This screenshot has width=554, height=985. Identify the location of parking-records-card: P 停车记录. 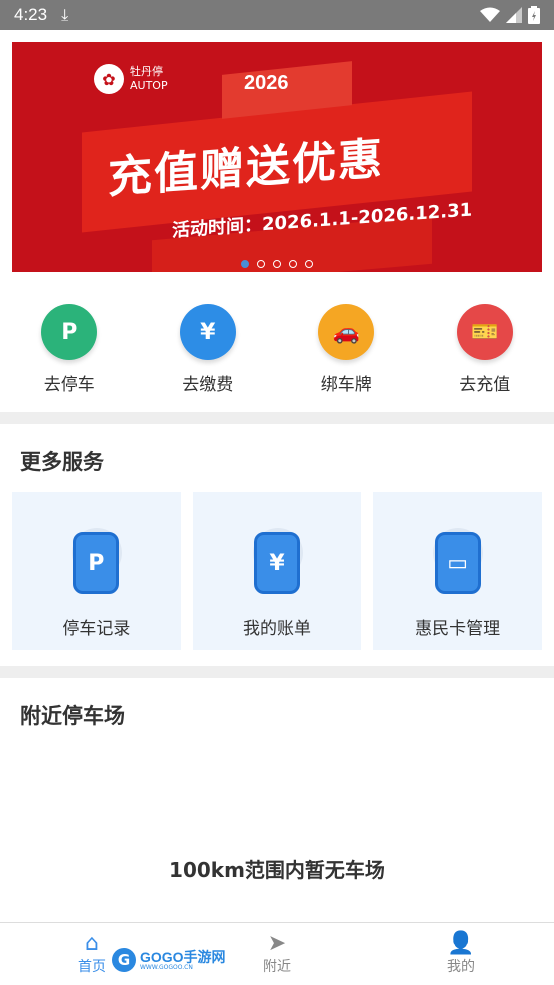
(96, 571).